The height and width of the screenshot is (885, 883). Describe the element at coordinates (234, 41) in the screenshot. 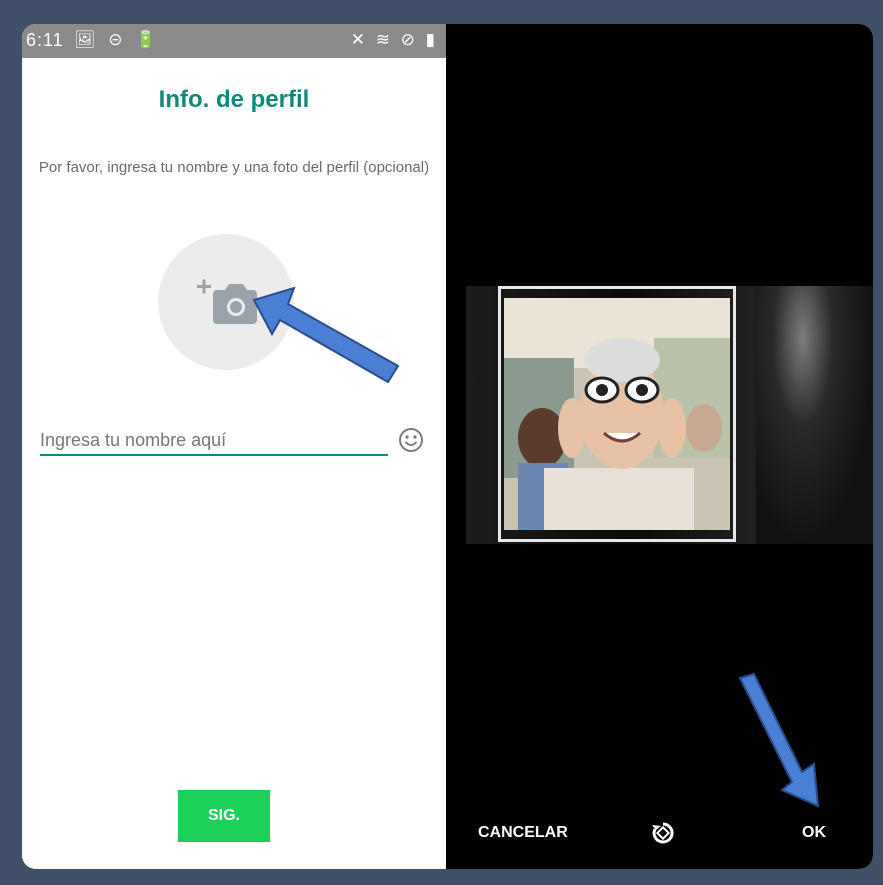

I see `status-bar: 6:11 🖼 ⊝ 🔋 ✕ ≋ ⊘ ▮` at that location.